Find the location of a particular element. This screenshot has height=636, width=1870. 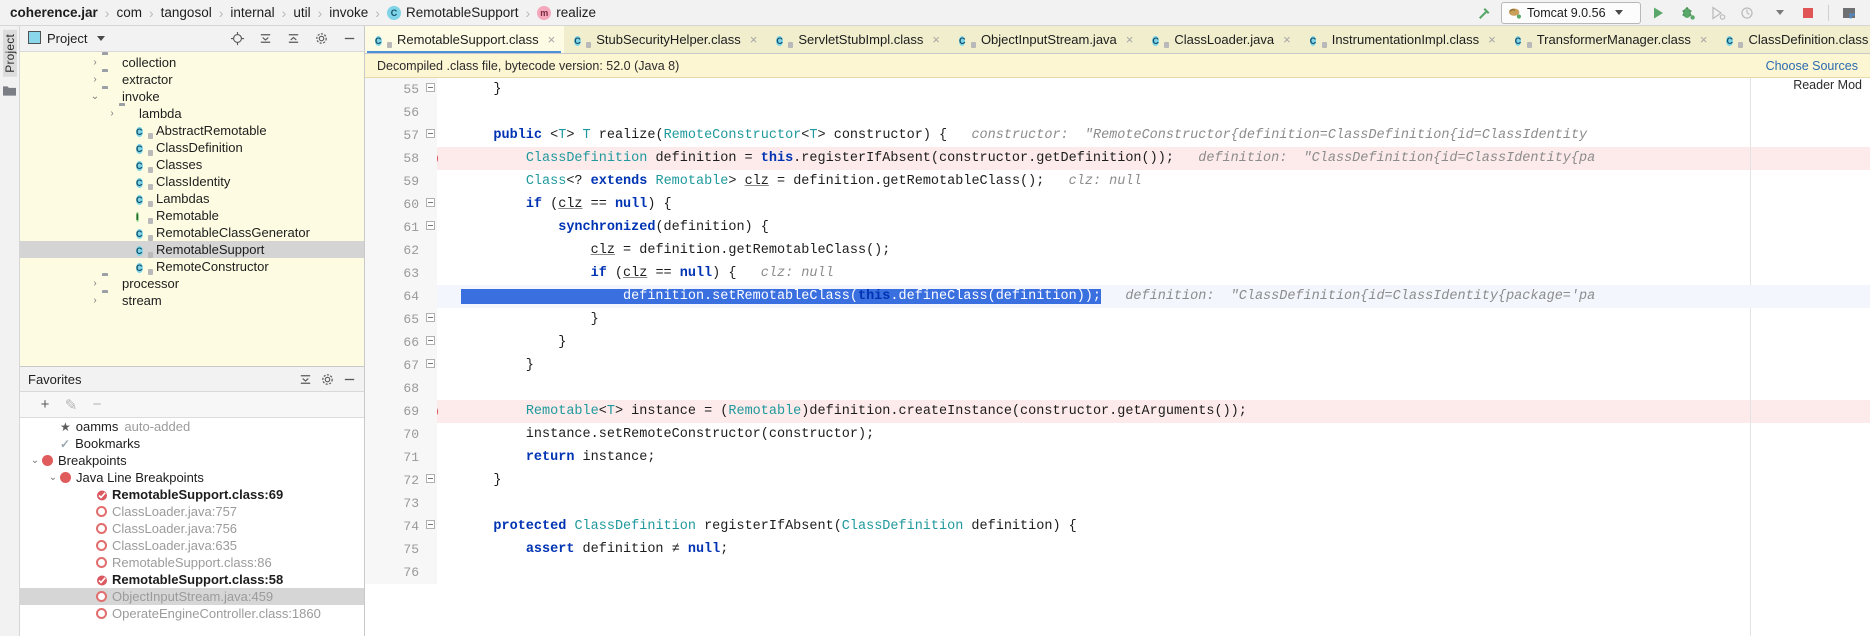

tree-node-processor: › processor is located at coordinates (192, 283).